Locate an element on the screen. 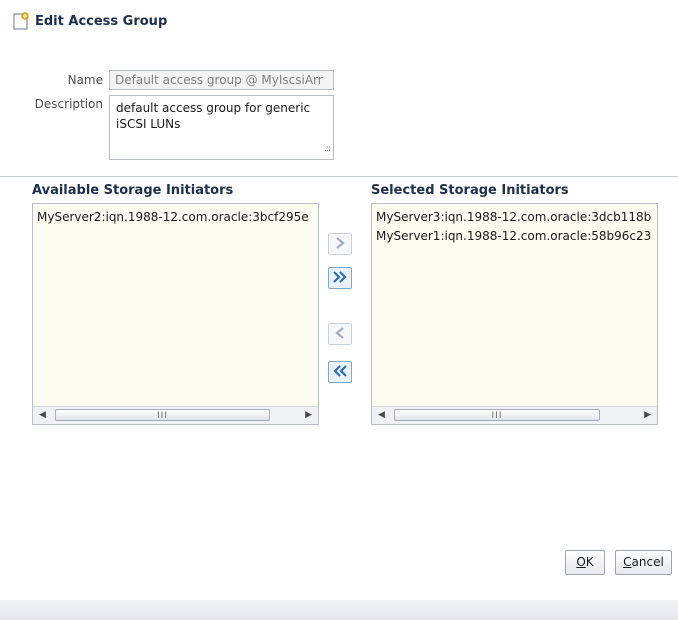 The width and height of the screenshot is (678, 620). name-label: Name is located at coordinates (85, 80).